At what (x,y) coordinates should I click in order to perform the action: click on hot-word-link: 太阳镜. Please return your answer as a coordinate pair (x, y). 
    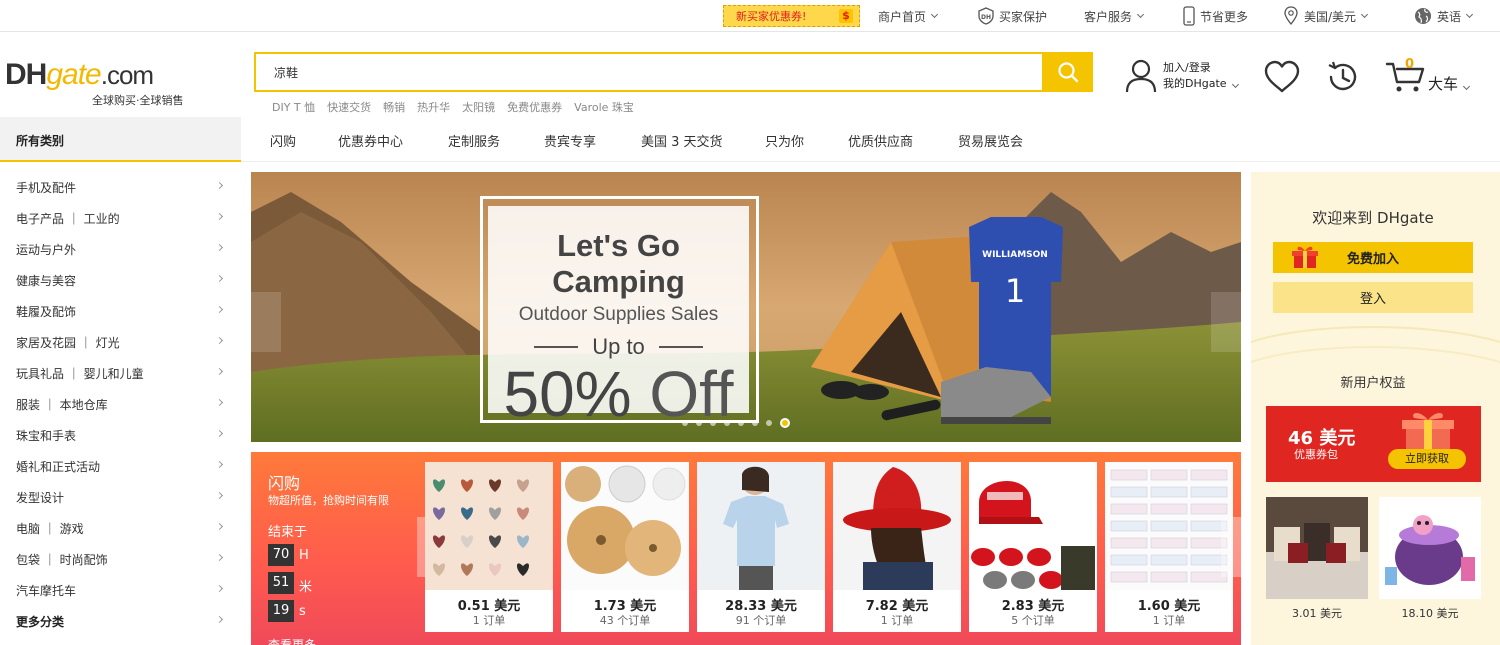
    Looking at the image, I should click on (478, 107).